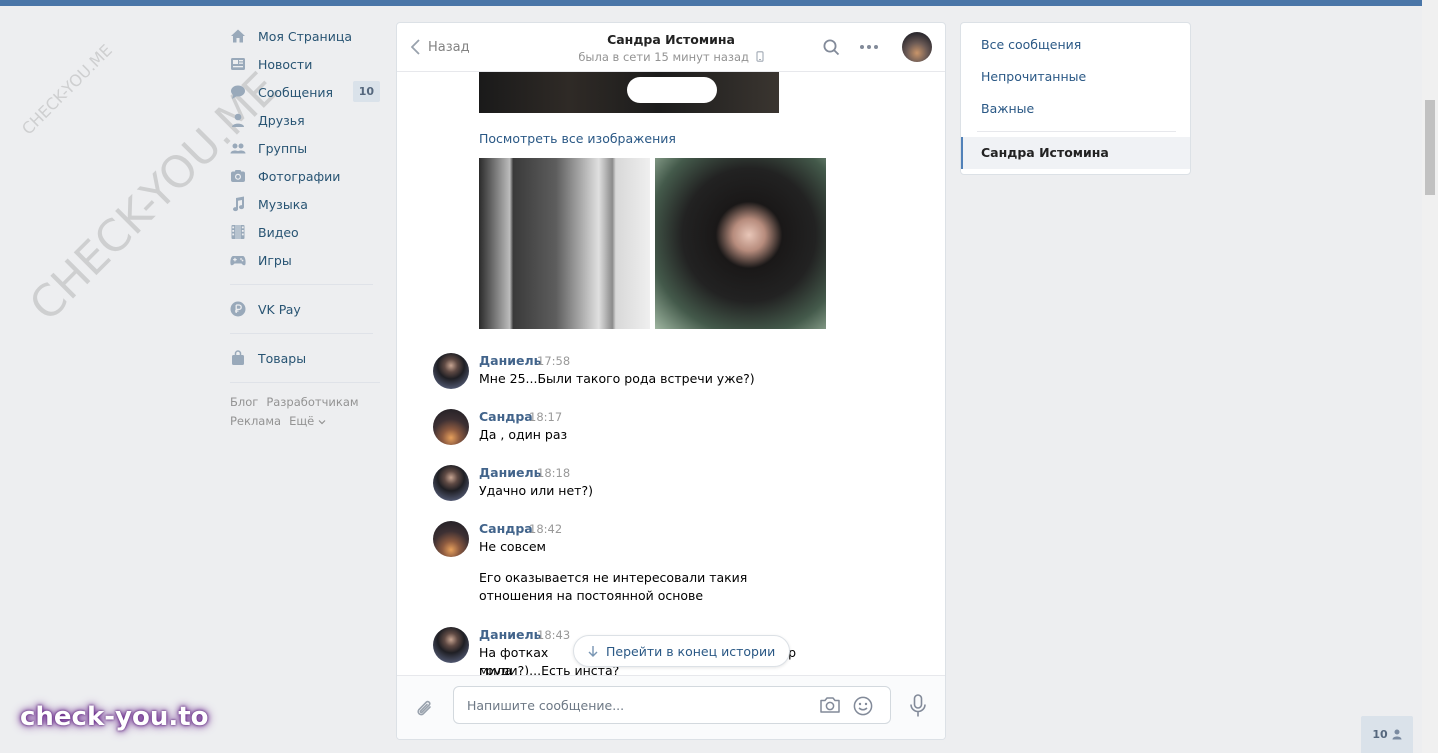 The image size is (1438, 753). Describe the element at coordinates (322, 422) in the screenshot. I see `chevron-down-icon` at that location.